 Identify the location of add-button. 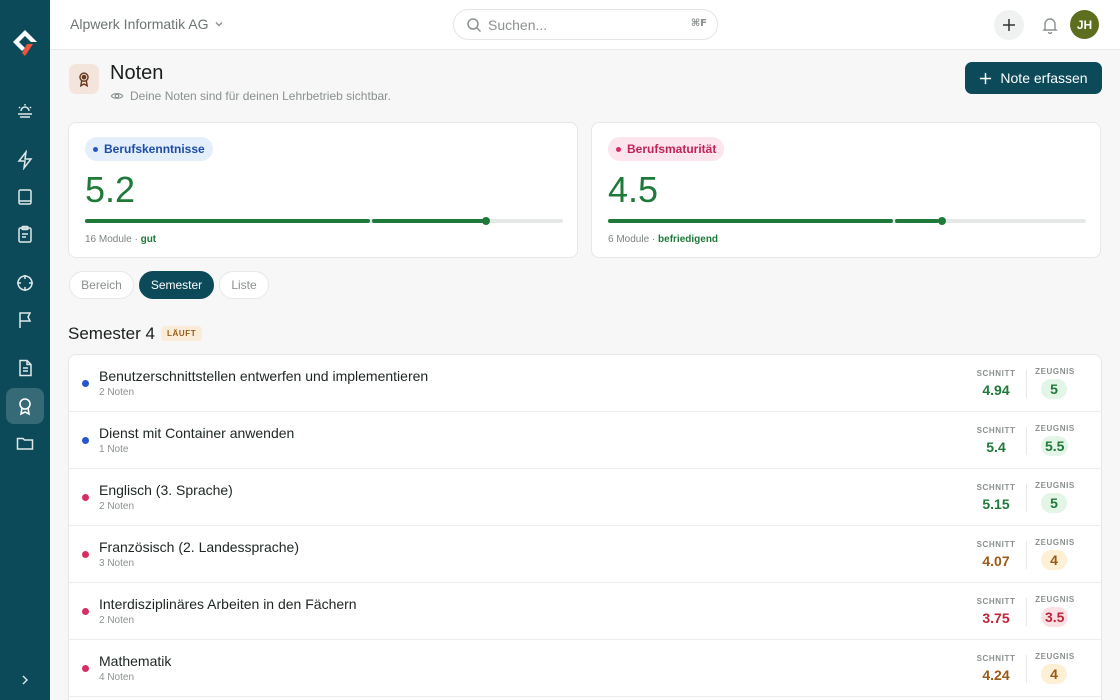
(1009, 25).